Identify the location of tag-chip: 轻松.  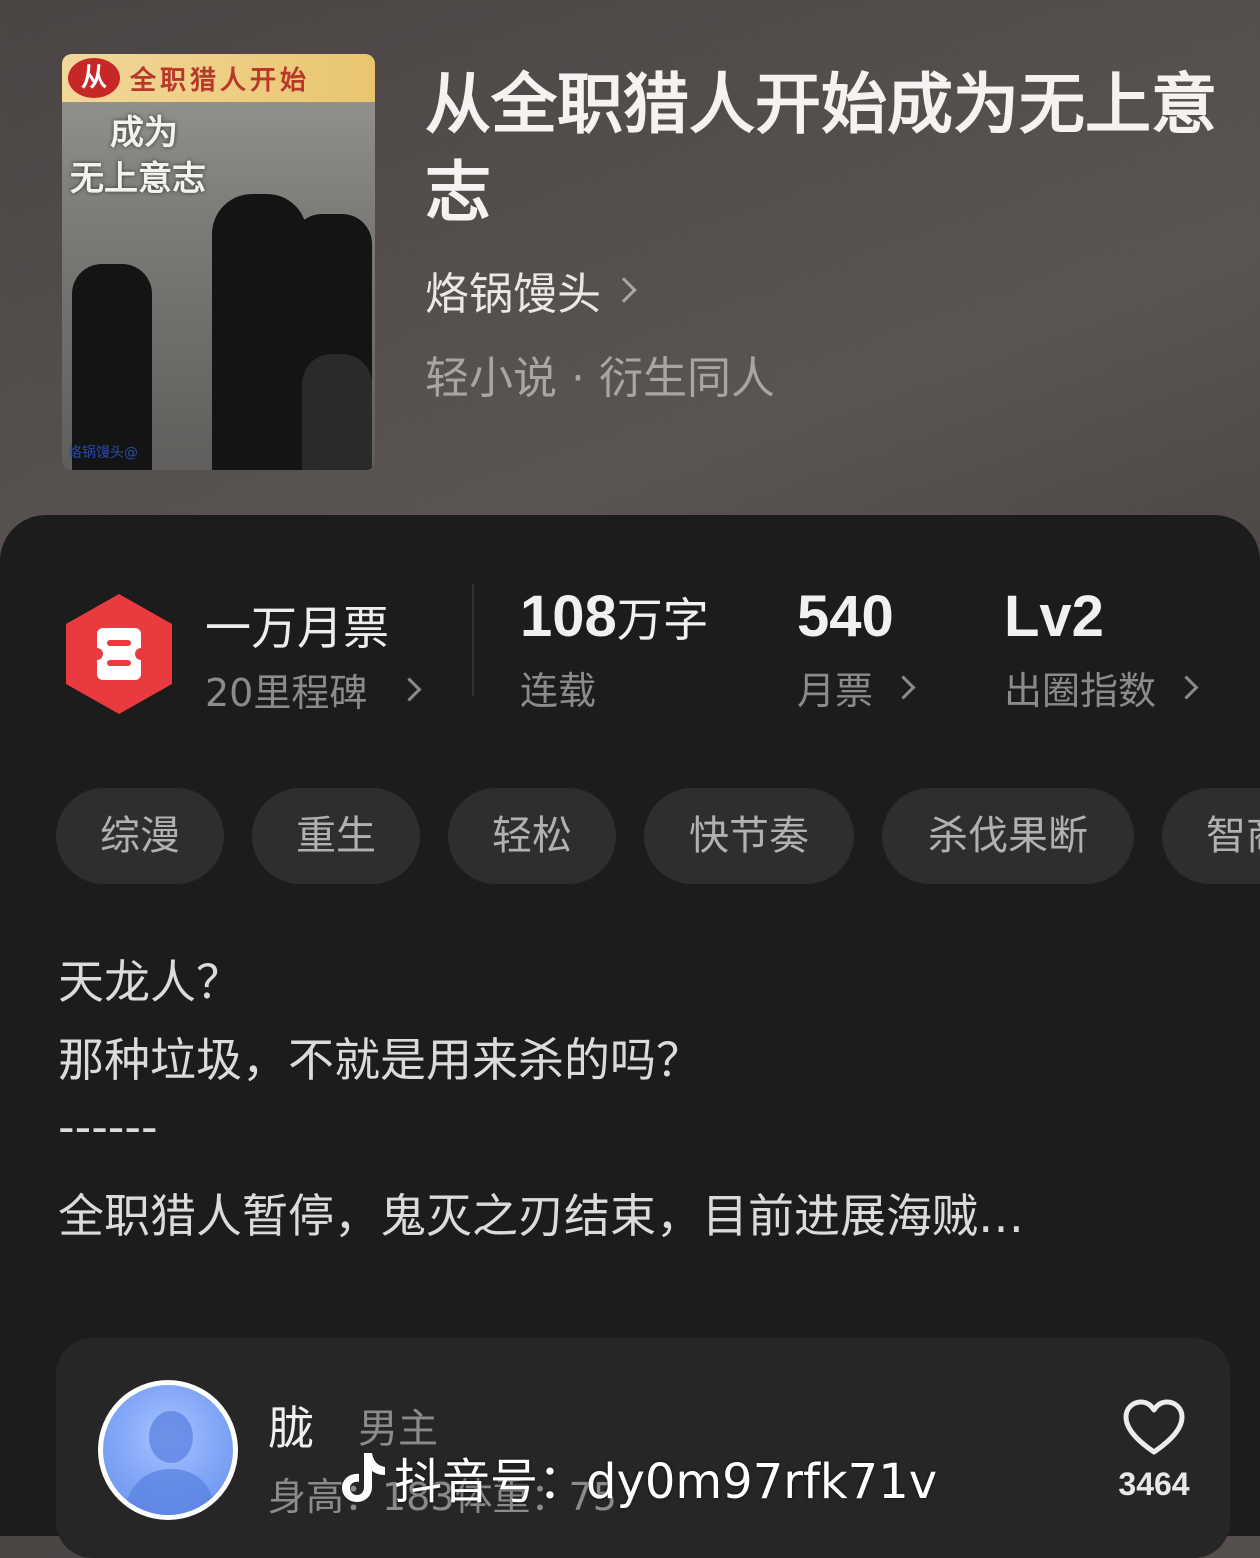
(532, 836).